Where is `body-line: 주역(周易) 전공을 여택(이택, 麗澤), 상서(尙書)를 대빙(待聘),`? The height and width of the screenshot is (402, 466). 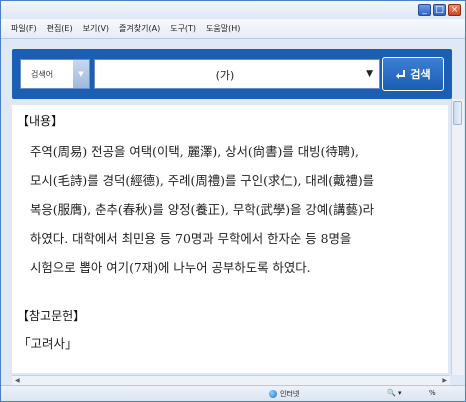 body-line: 주역(周易) 전공을 여택(이택, 麗澤), 상서(尙書)를 대빙(待聘), is located at coordinates (194, 151).